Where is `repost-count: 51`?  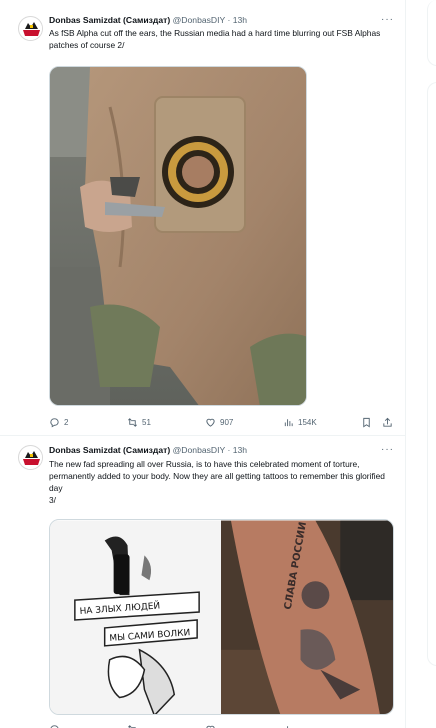 repost-count: 51 is located at coordinates (146, 422).